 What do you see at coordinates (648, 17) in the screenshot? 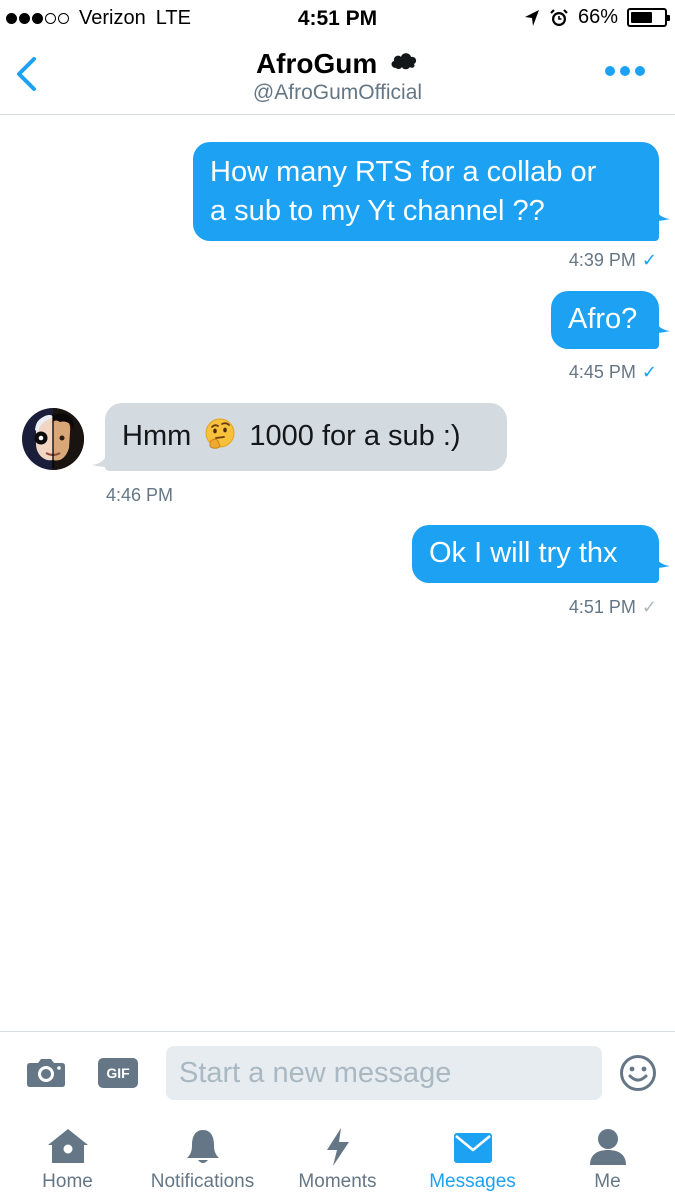
I see `battery-icon` at bounding box center [648, 17].